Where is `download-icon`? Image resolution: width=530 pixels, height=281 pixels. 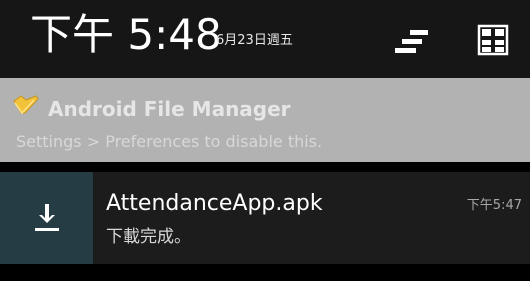 download-icon is located at coordinates (47, 217).